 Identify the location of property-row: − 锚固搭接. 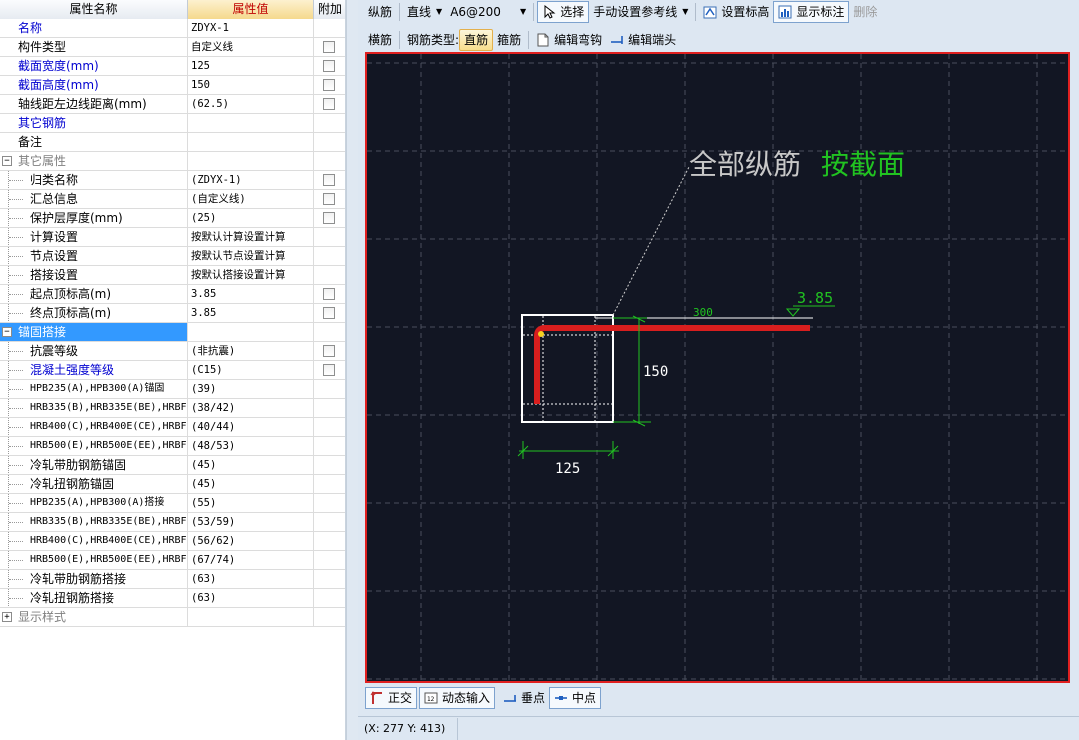
(172, 332).